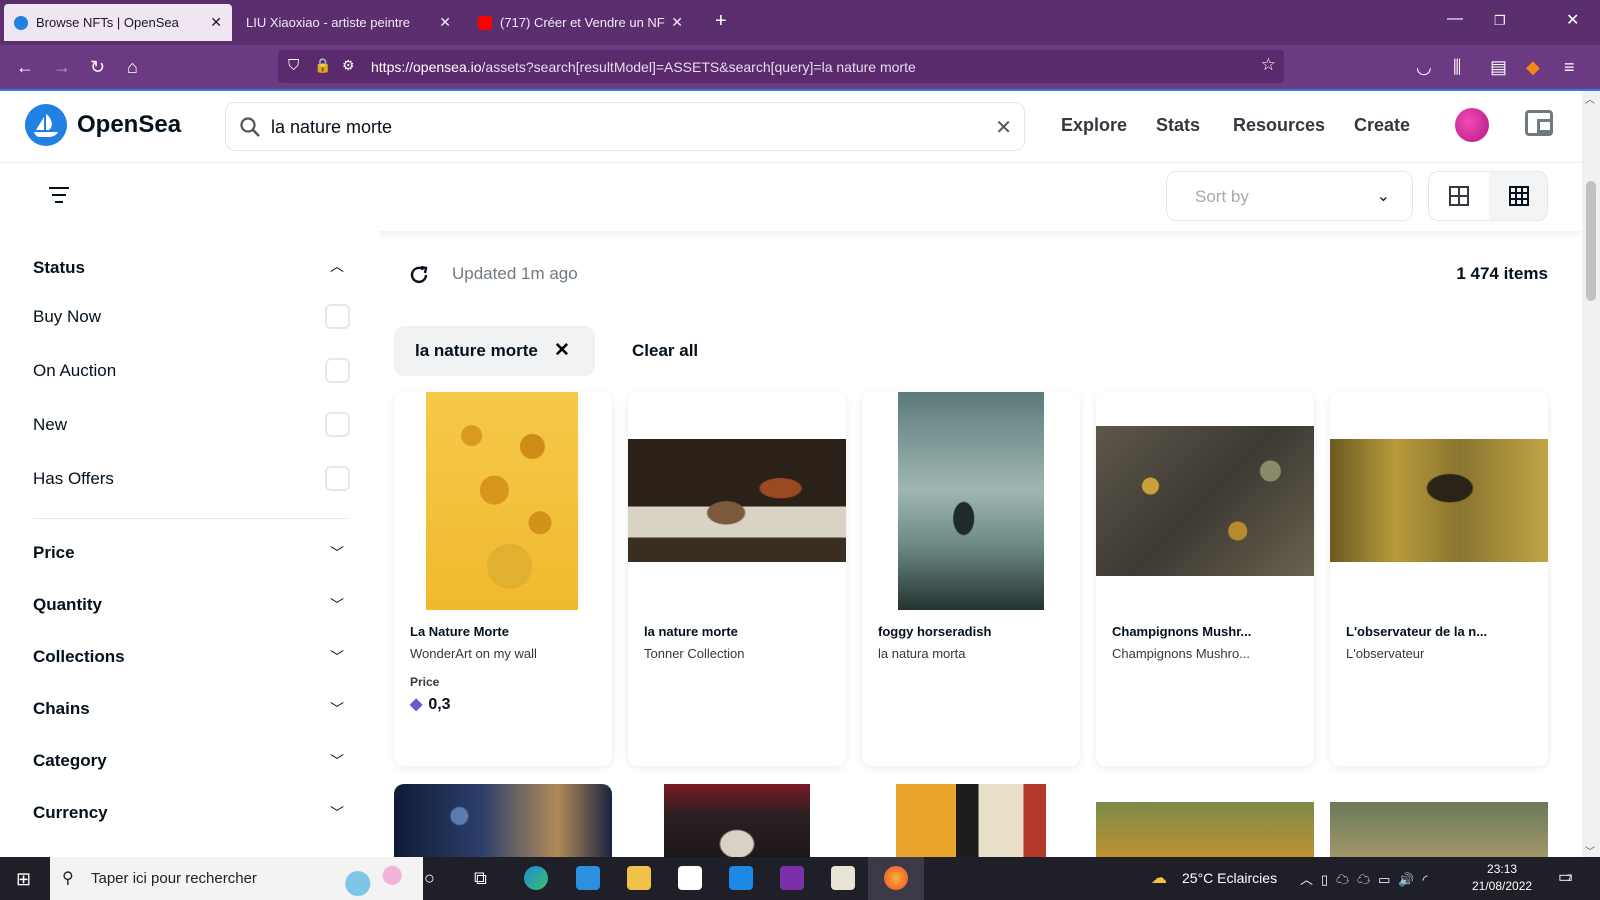 The height and width of the screenshot is (900, 1600). What do you see at coordinates (70, 761) in the screenshot?
I see `section-category: Category` at bounding box center [70, 761].